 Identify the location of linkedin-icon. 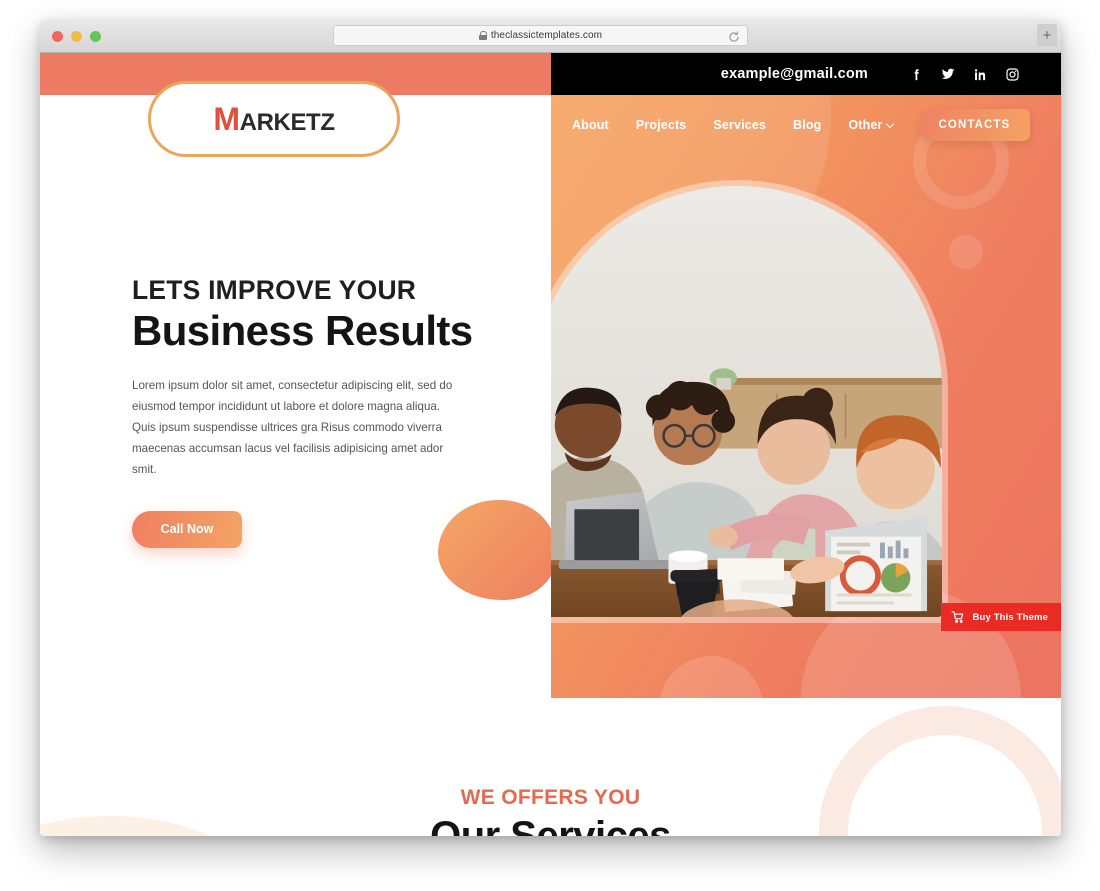
(980, 74).